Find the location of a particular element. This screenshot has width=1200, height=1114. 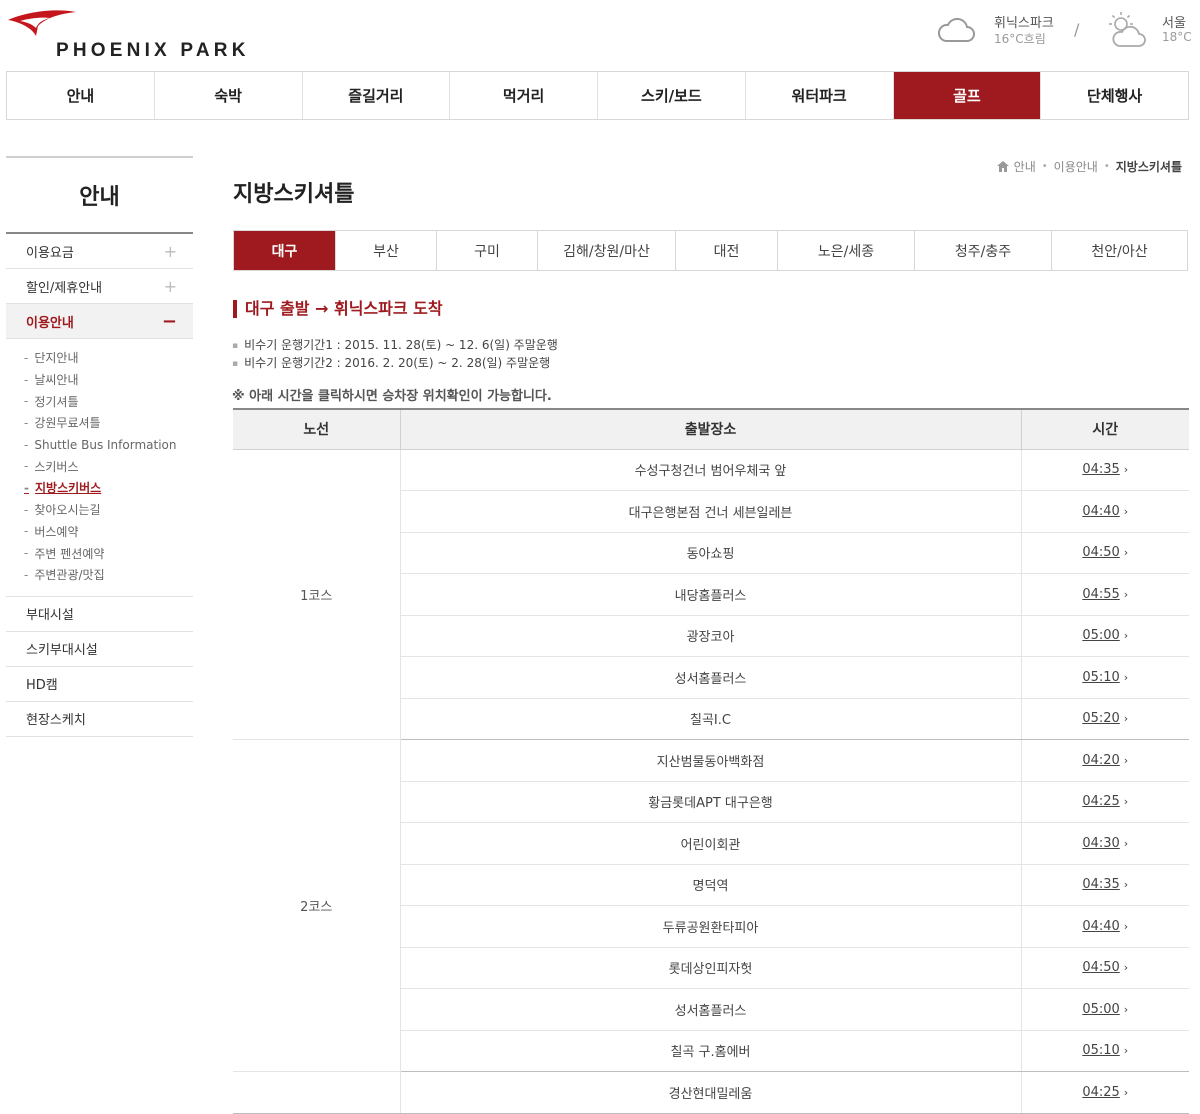

sidebar-item-fees: 이용요금 + is located at coordinates (99, 251).